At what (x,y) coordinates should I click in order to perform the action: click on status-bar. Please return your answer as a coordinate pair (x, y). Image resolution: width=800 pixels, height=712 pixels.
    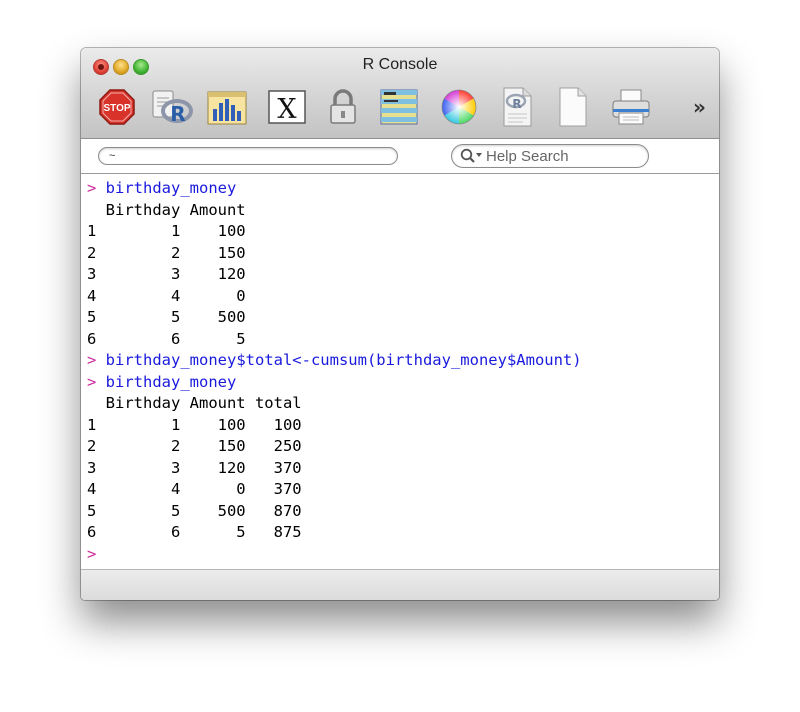
    Looking at the image, I should click on (400, 585).